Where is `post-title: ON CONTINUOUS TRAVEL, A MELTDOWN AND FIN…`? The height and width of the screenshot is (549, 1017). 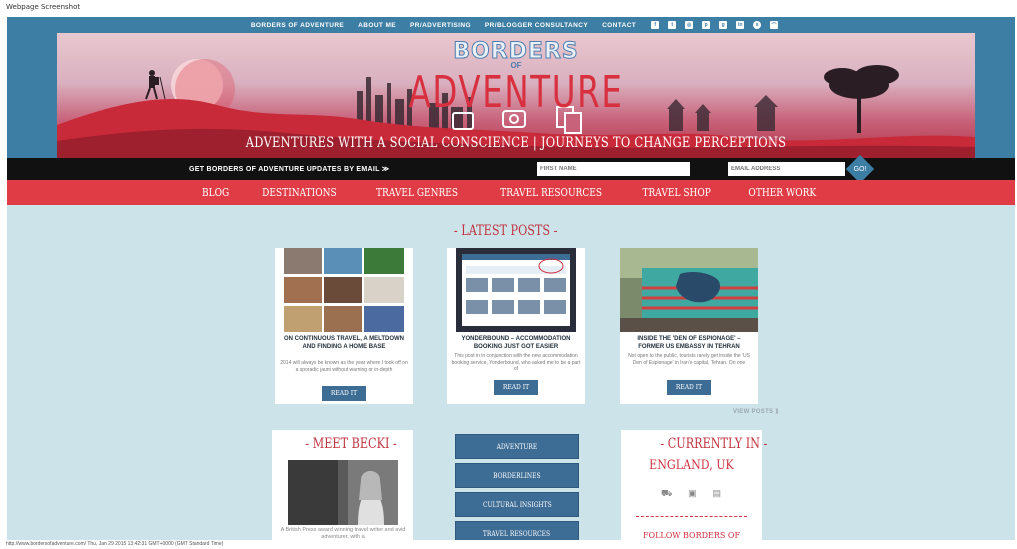
post-title: ON CONTINUOUS TRAVEL, A MELTDOWN AND FIN… is located at coordinates (344, 343).